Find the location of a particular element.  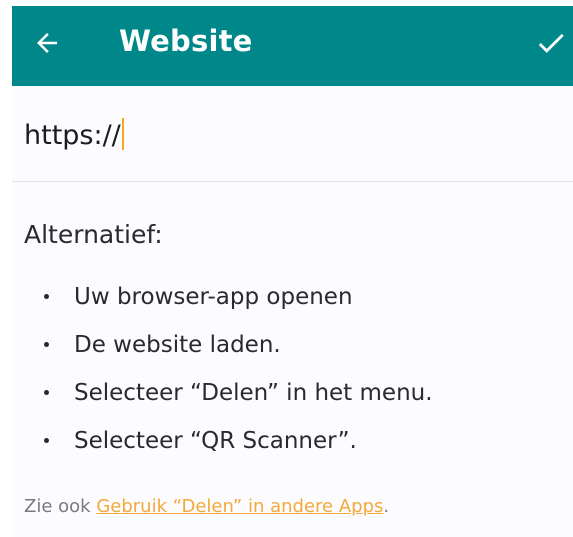

arrow-left-icon is located at coordinates (47, 45).